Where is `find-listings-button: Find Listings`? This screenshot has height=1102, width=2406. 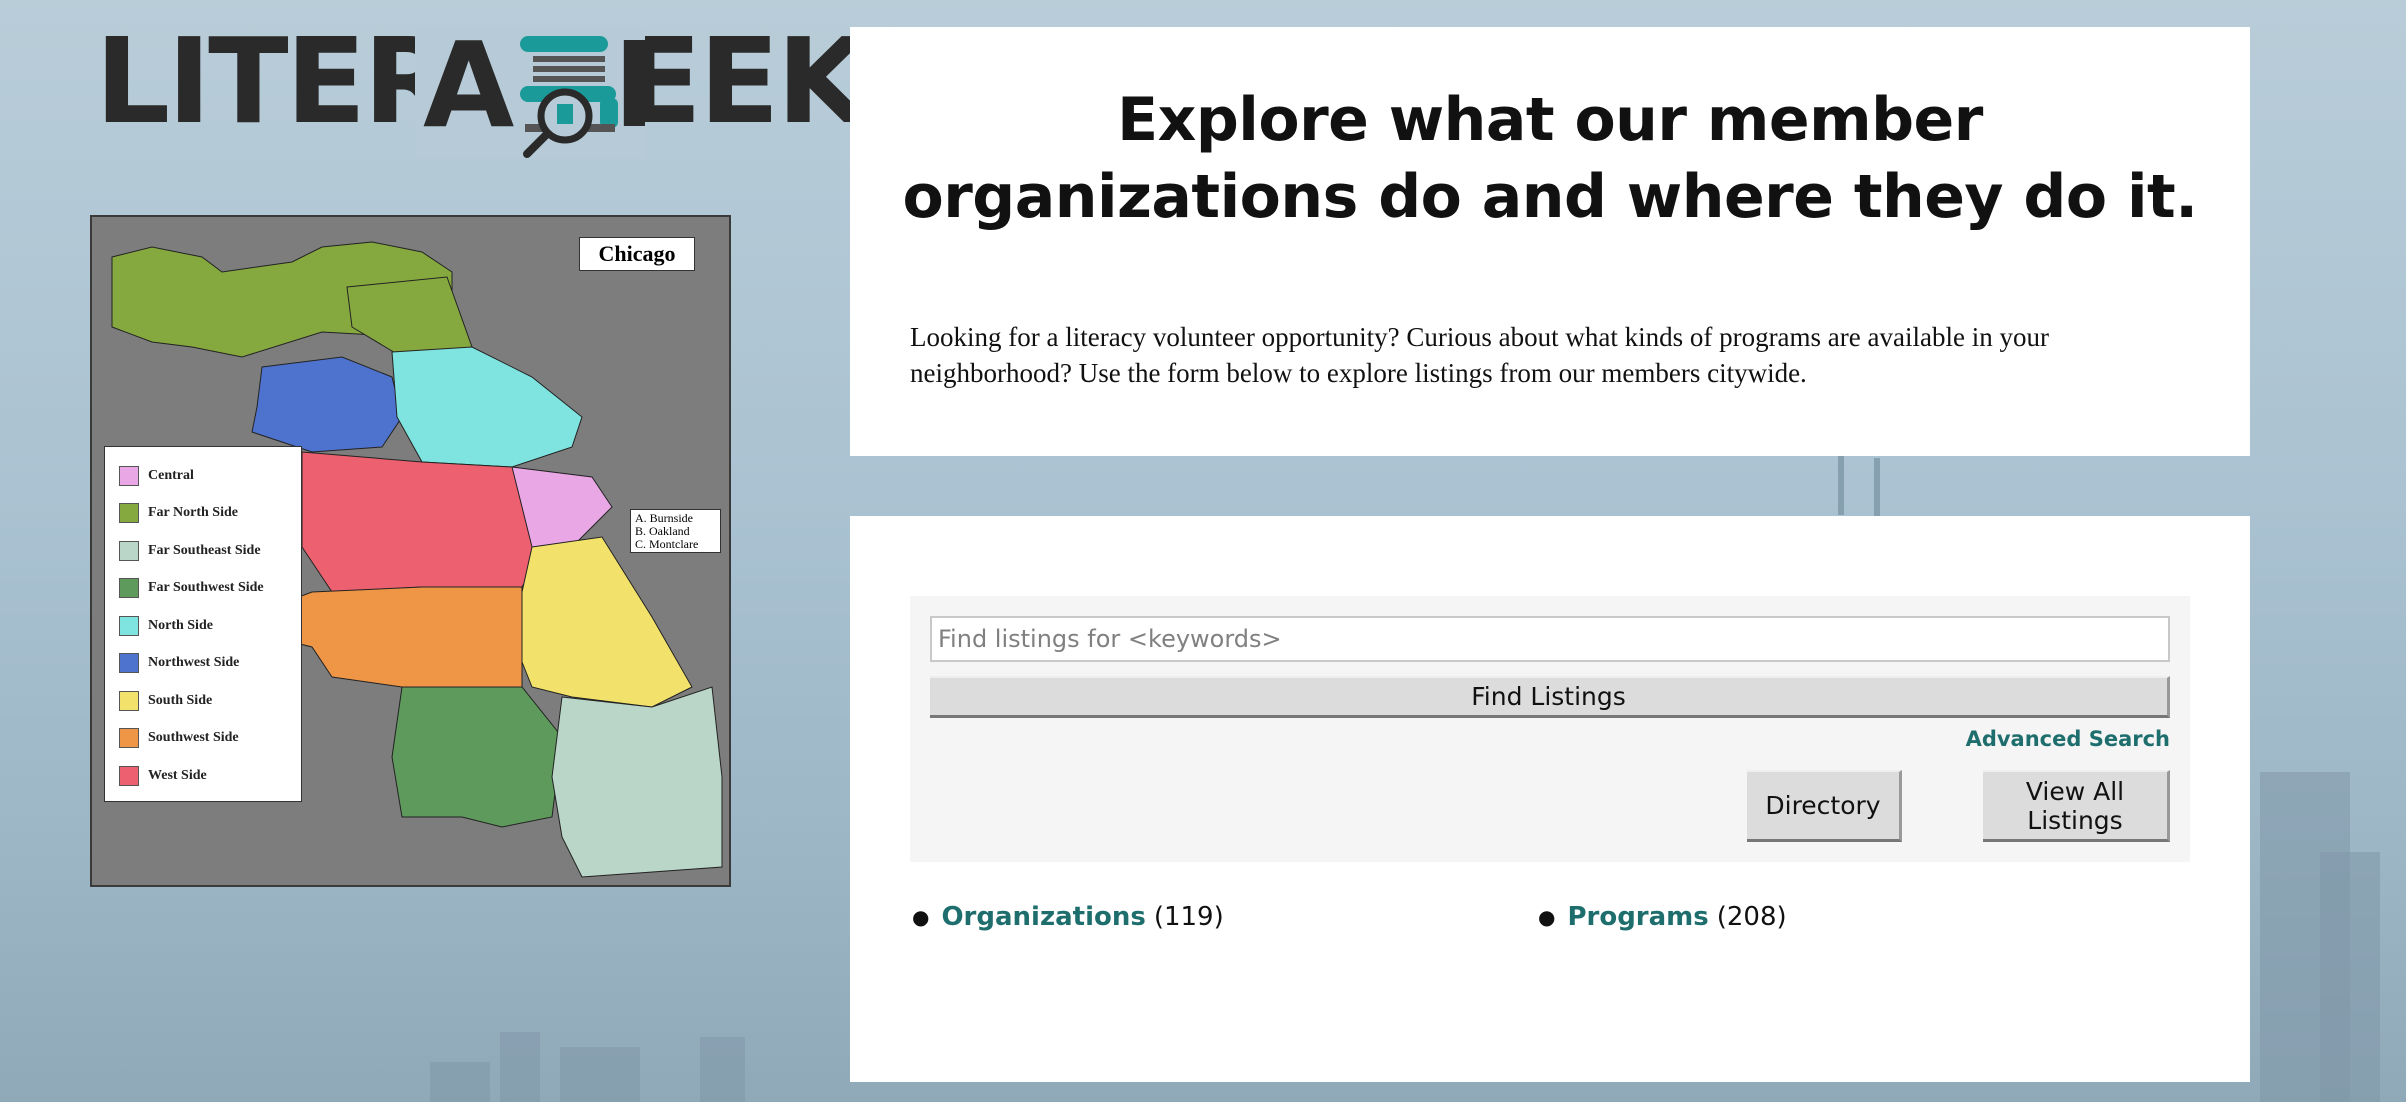
find-listings-button: Find Listings is located at coordinates (1550, 697).